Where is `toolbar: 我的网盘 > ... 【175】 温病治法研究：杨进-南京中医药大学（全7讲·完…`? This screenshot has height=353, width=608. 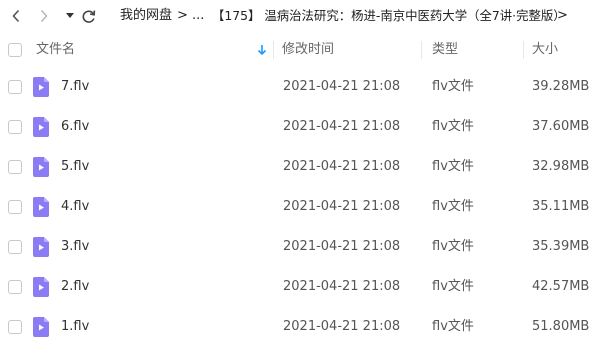
toolbar: 我的网盘 > ... 【175】 温病治法研究：杨进-南京中医药大学（全7讲·完… is located at coordinates (304, 16).